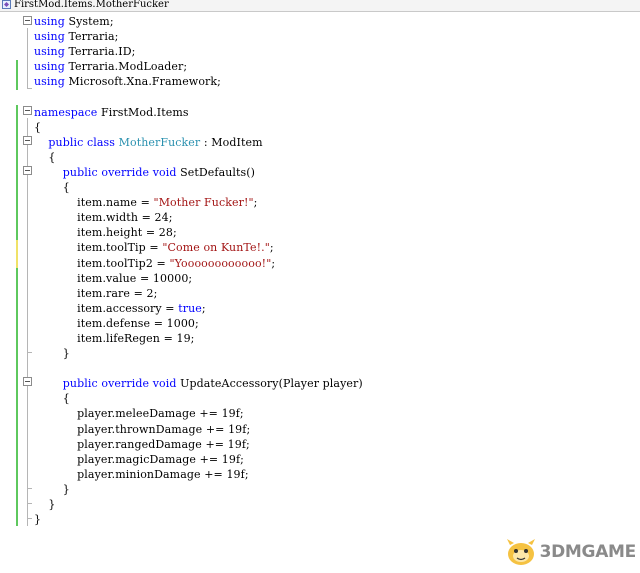  What do you see at coordinates (27, 20) in the screenshot?
I see `collapse-using-button` at bounding box center [27, 20].